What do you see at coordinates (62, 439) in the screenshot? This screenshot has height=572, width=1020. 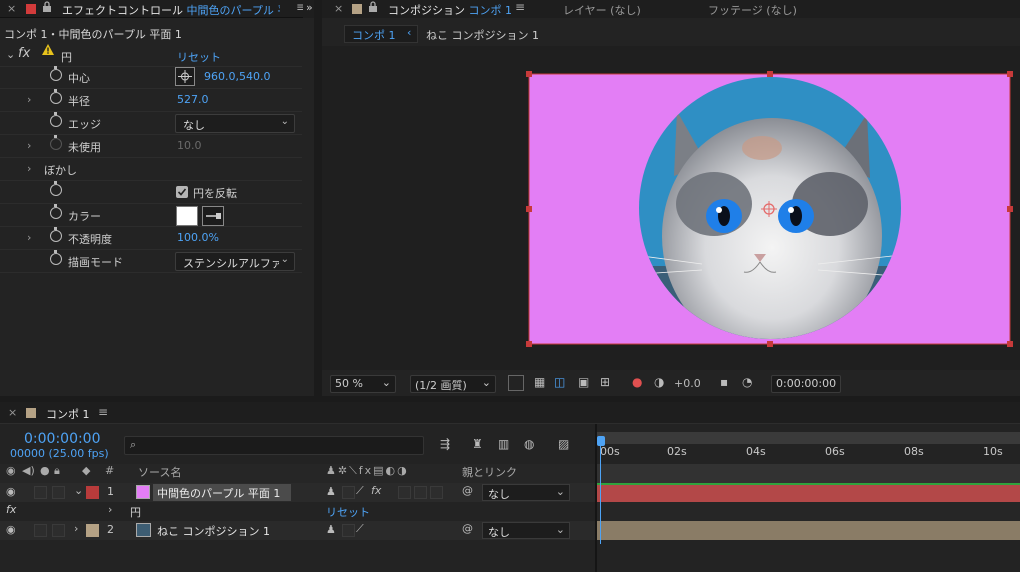 I see `timeline-timecode: 0:00:00:00` at bounding box center [62, 439].